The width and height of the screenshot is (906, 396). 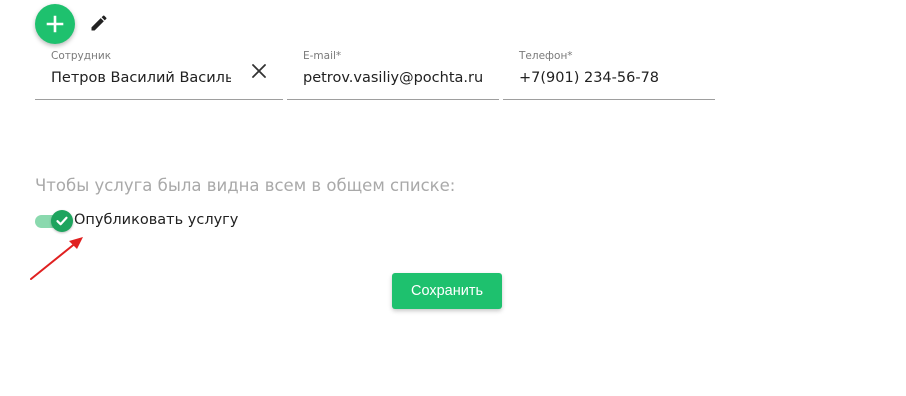 I want to click on edit-button, so click(x=99, y=23).